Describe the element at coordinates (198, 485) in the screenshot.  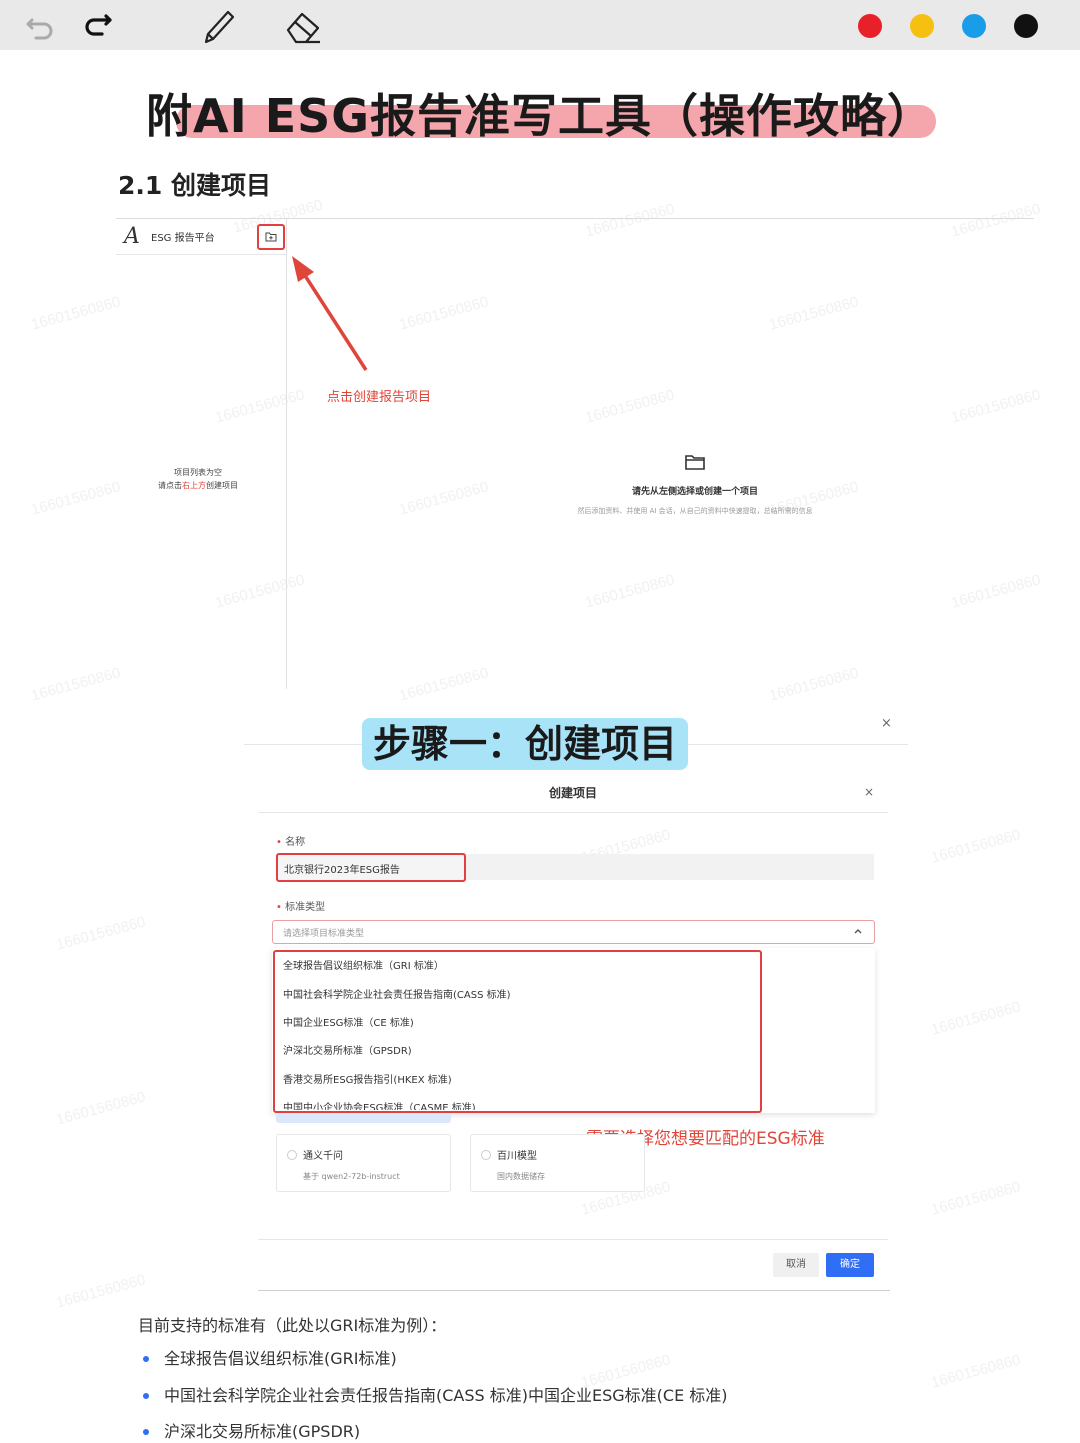
I see `empty-list-hint: 请点击右上方创建项目` at that location.